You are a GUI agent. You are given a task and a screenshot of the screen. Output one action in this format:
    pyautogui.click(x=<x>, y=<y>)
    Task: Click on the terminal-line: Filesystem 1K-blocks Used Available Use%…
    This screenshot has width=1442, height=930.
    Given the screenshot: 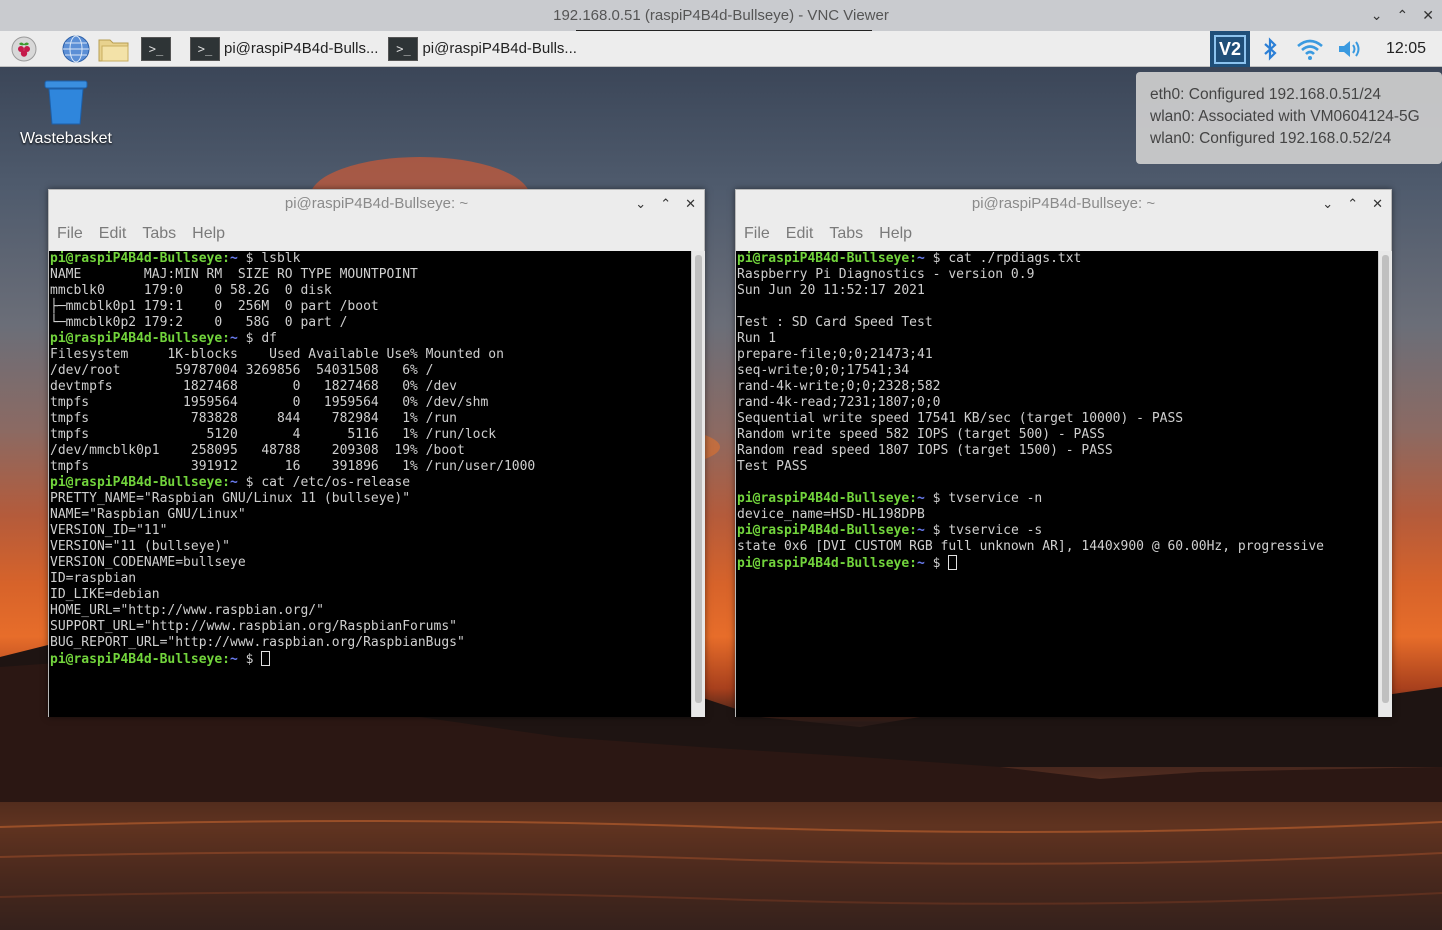 What is the action you would take?
    pyautogui.click(x=277, y=354)
    